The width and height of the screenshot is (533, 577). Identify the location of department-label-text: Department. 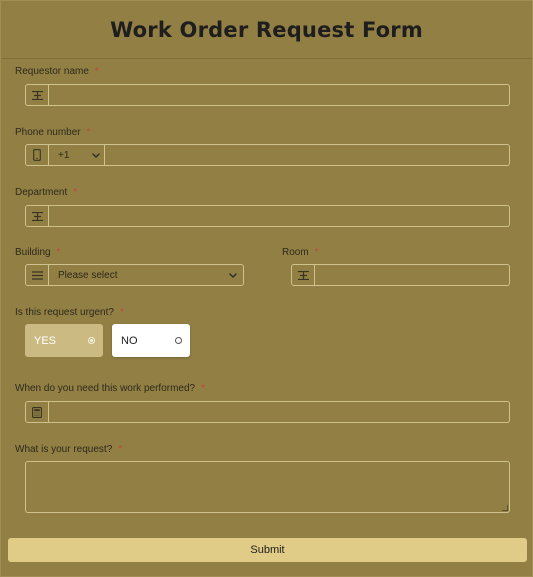
(41, 192).